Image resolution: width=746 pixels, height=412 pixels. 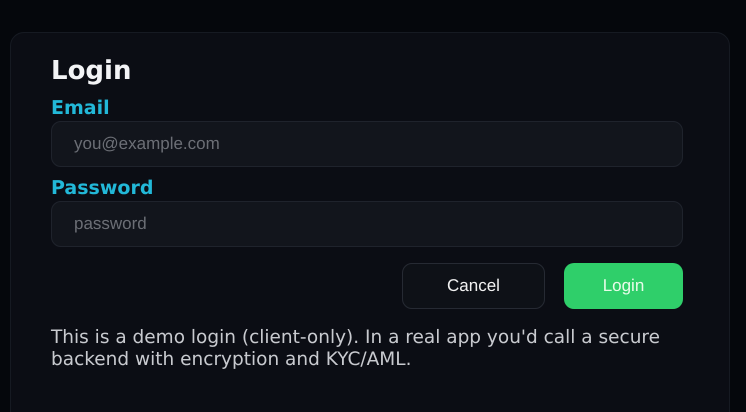 What do you see at coordinates (91, 71) in the screenshot?
I see `dialog-title: Login` at bounding box center [91, 71].